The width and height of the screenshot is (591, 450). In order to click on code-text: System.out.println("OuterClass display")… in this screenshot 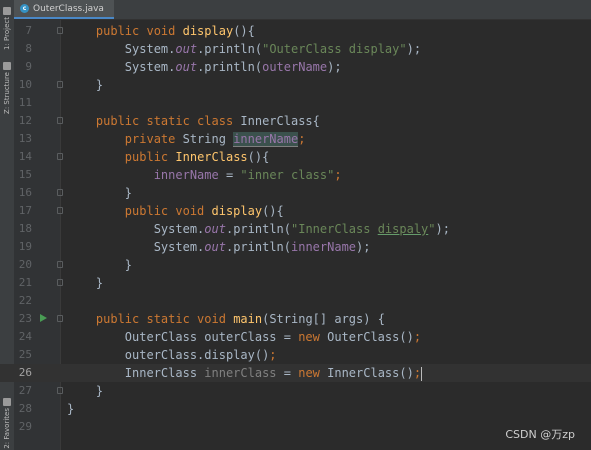, I will do `click(244, 49)`.